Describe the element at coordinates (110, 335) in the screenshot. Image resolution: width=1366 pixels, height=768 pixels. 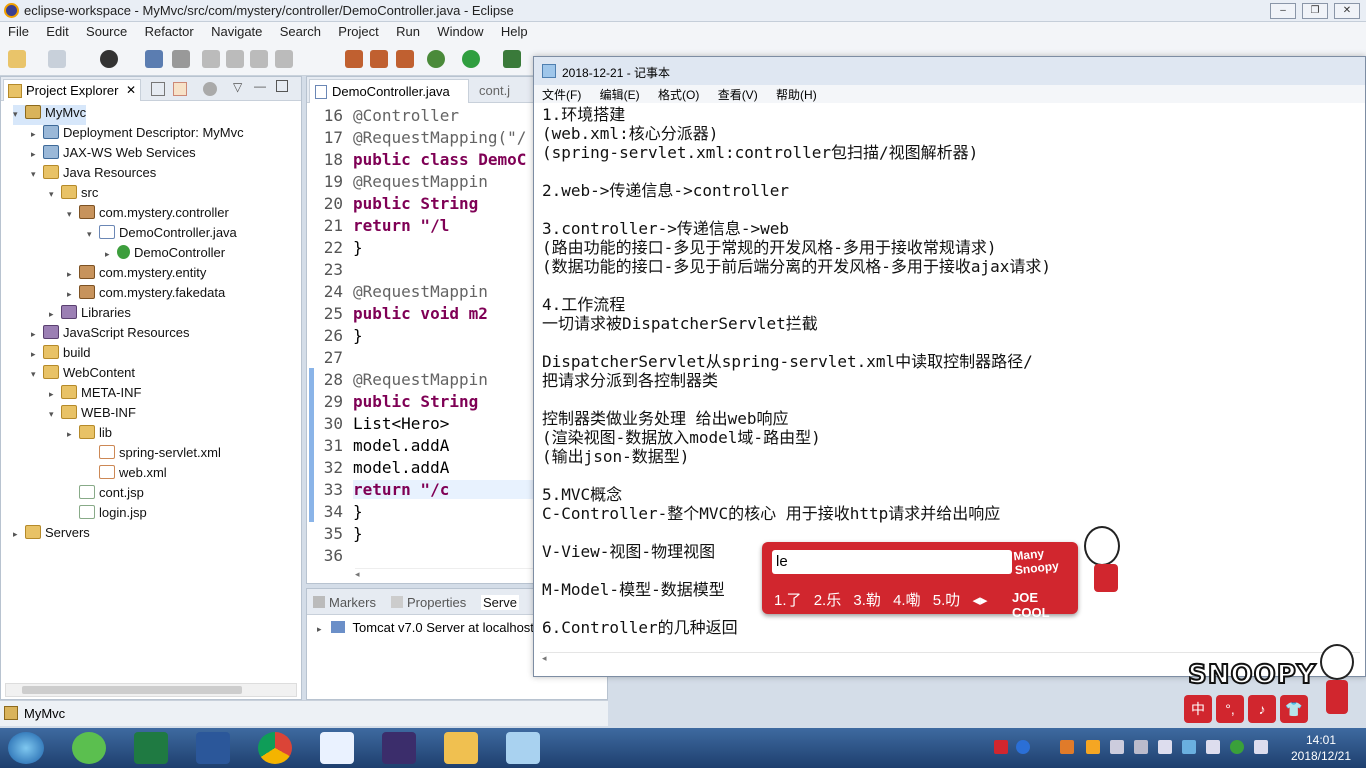
I see `tree-item: ▸ JavaScript Resources` at that location.